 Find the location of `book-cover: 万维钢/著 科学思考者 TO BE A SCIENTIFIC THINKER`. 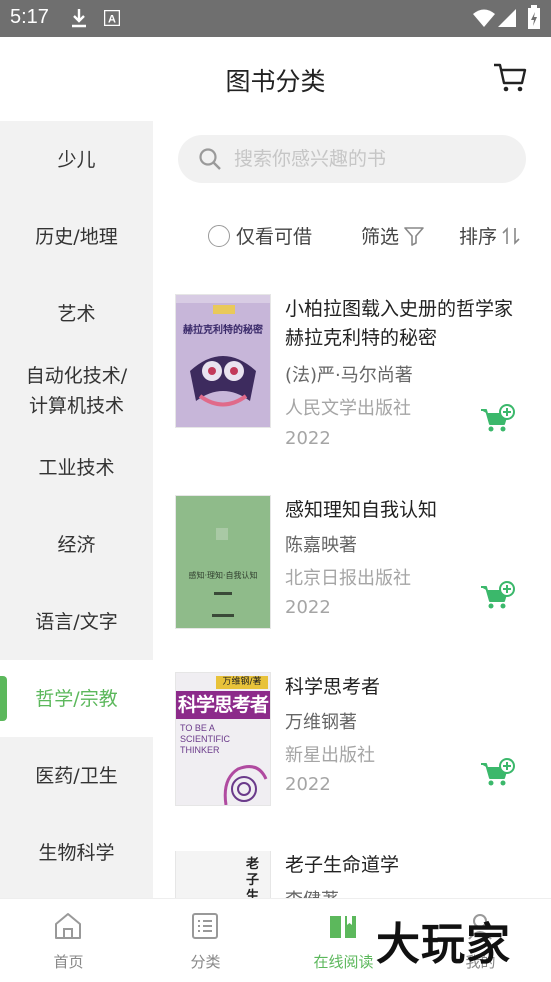

book-cover: 万维钢/著 科学思考者 TO BE A SCIENTIFIC THINKER is located at coordinates (223, 739).